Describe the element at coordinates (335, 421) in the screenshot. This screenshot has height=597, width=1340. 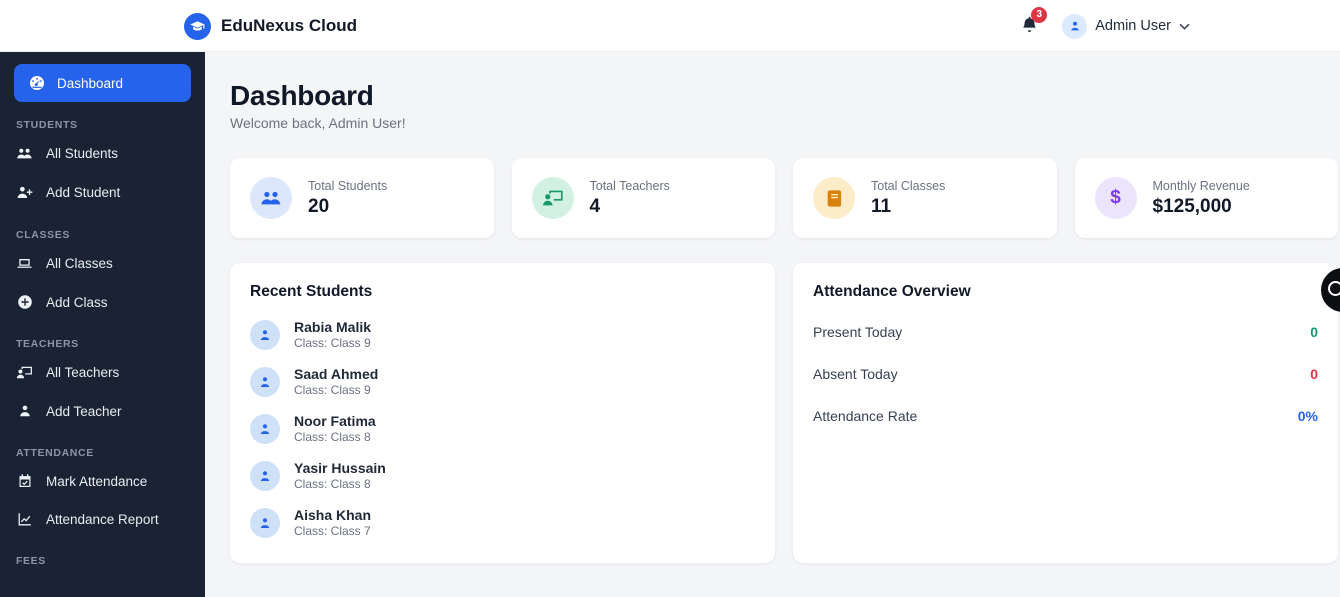
I see `student-name: Noor Fatima` at that location.